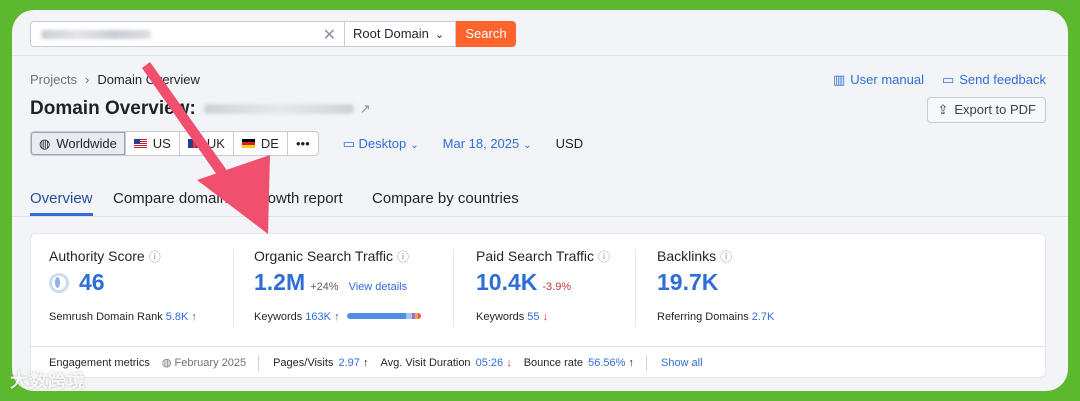 Image resolution: width=1080 pixels, height=401 pixels. Describe the element at coordinates (92, 282) in the screenshot. I see `authority-score-value: 46` at that location.